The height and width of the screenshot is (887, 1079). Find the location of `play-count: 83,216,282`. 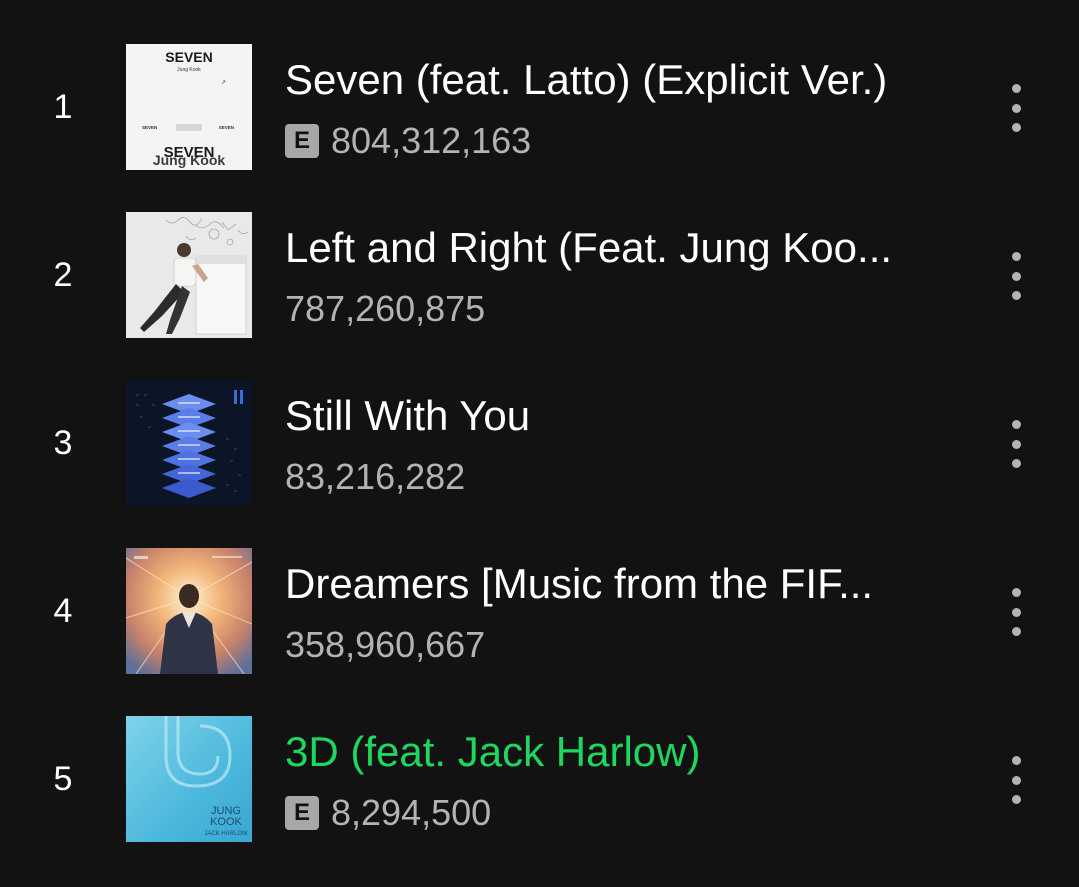

play-count: 83,216,282 is located at coordinates (375, 476).